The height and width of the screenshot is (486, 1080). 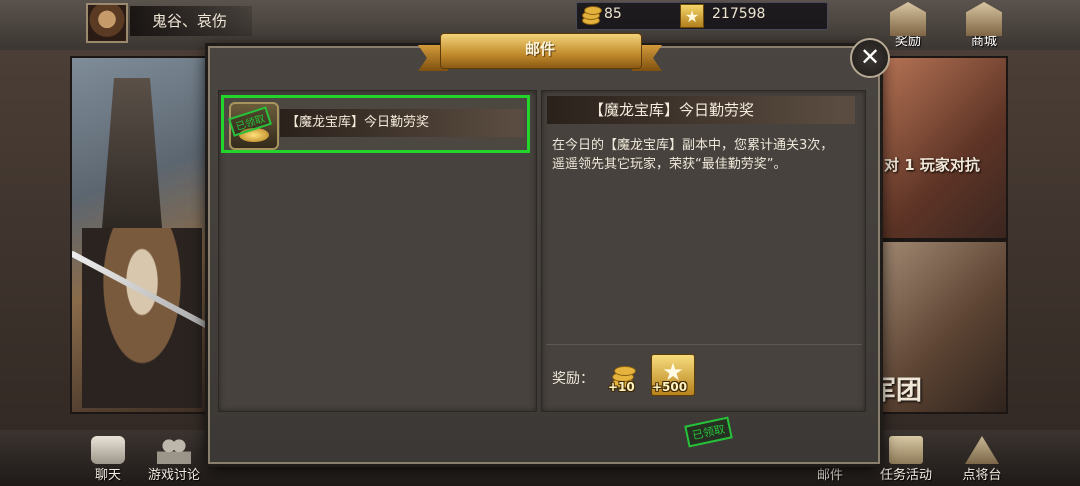 I want to click on close-button: ✕, so click(x=870, y=58).